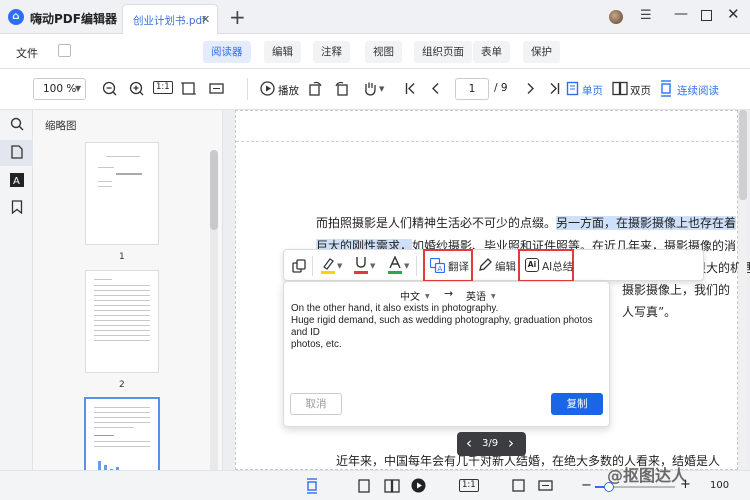  I want to click on menu-bar: 文件 阅读器 编辑 注释 视图 组织页面 表单 保护, so click(375, 51).